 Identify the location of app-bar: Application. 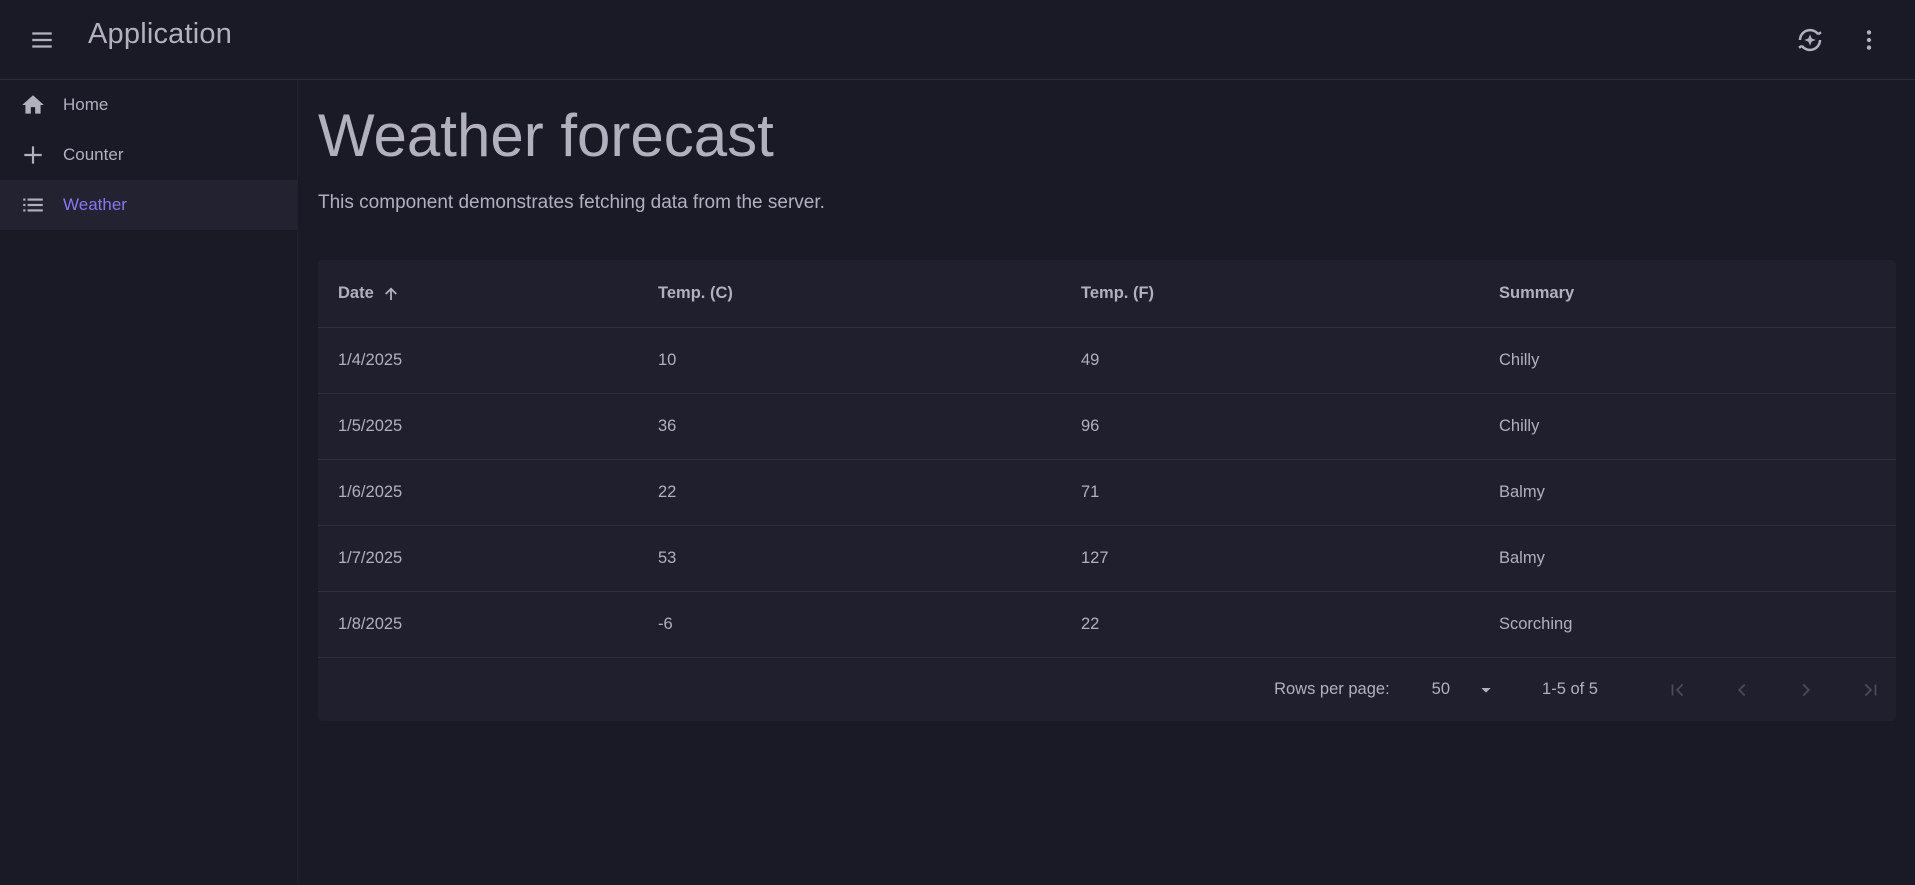
(957, 40).